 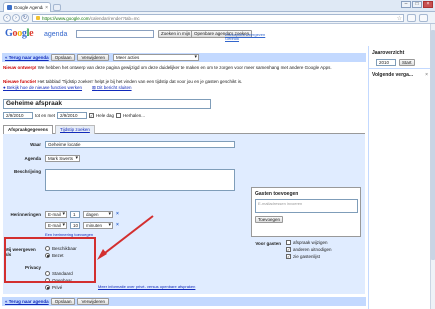 What do you see at coordinates (27, 57) in the screenshot?
I see `back-to-calendar-link: « Terug naar agenda` at bounding box center [27, 57].